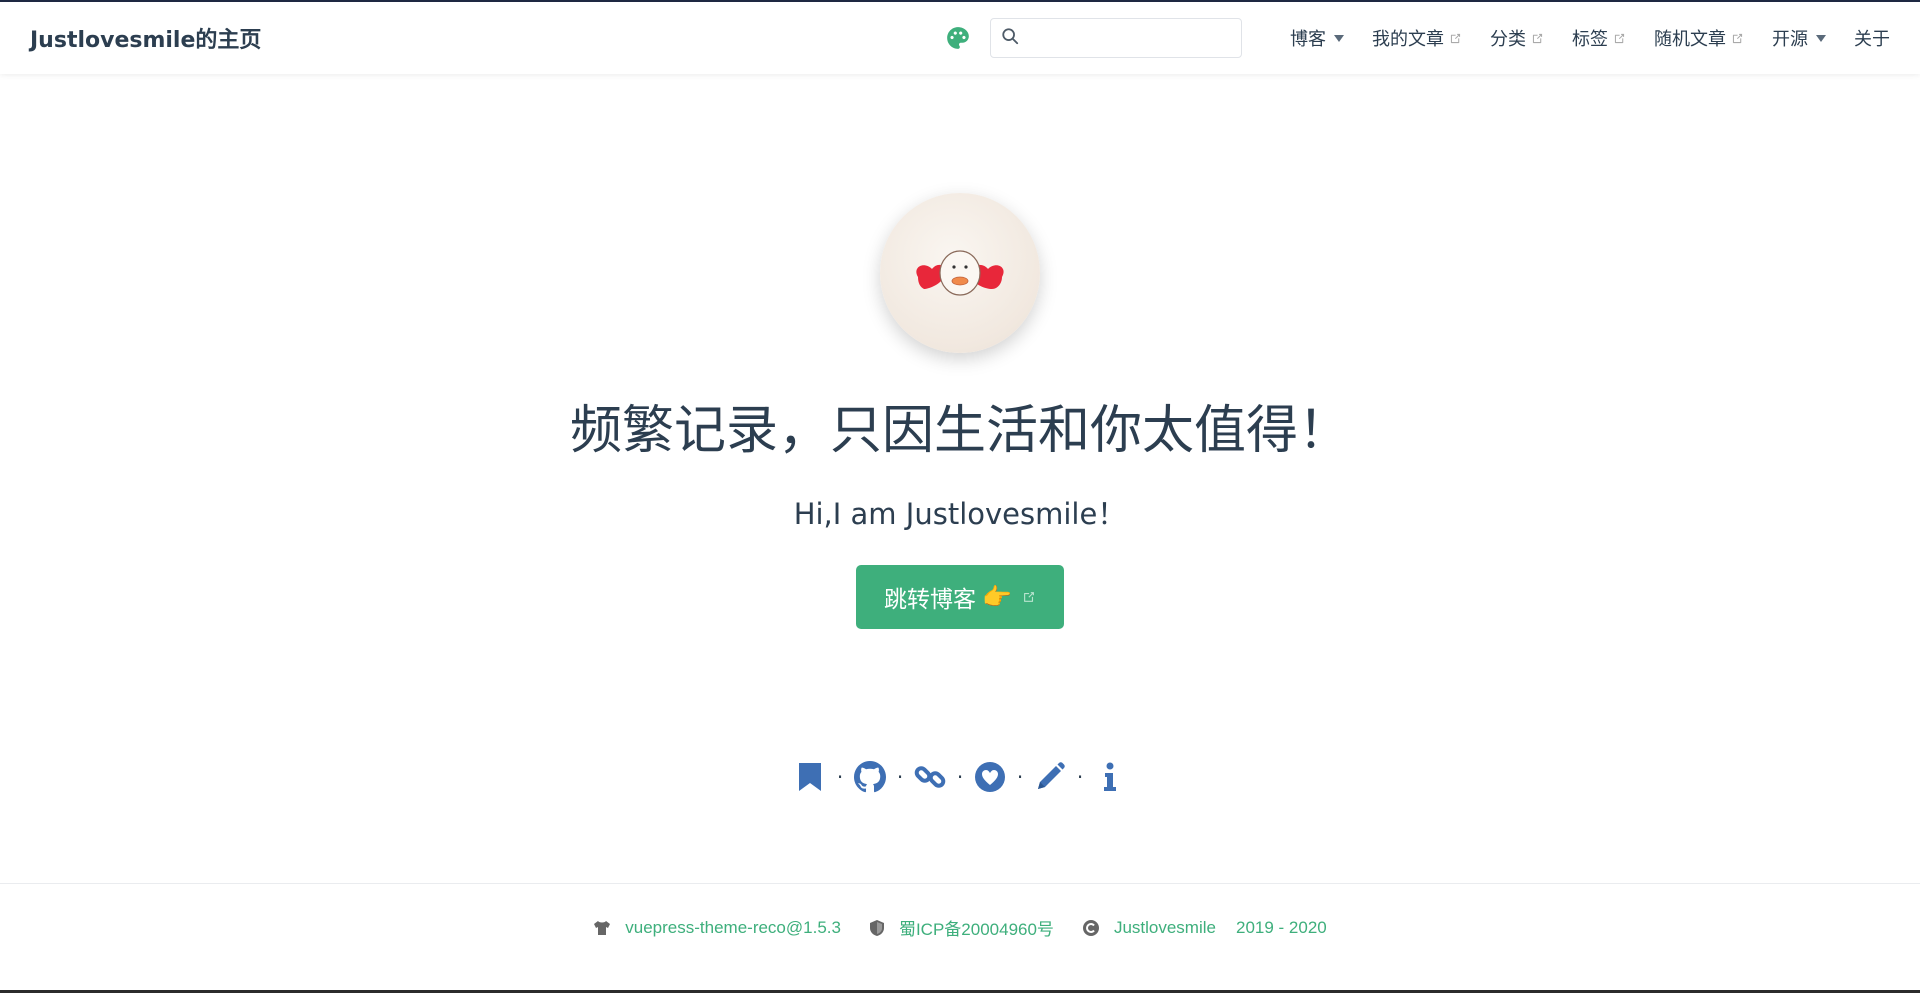 The width and height of the screenshot is (1920, 993). I want to click on nav-item-label: 博客, so click(1308, 39).